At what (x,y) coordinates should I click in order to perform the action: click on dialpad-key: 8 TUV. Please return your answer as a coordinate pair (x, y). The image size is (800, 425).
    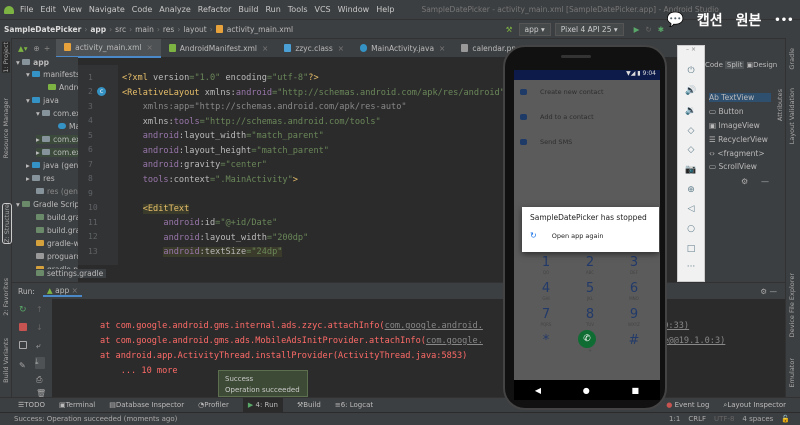
    Looking at the image, I should click on (590, 317).